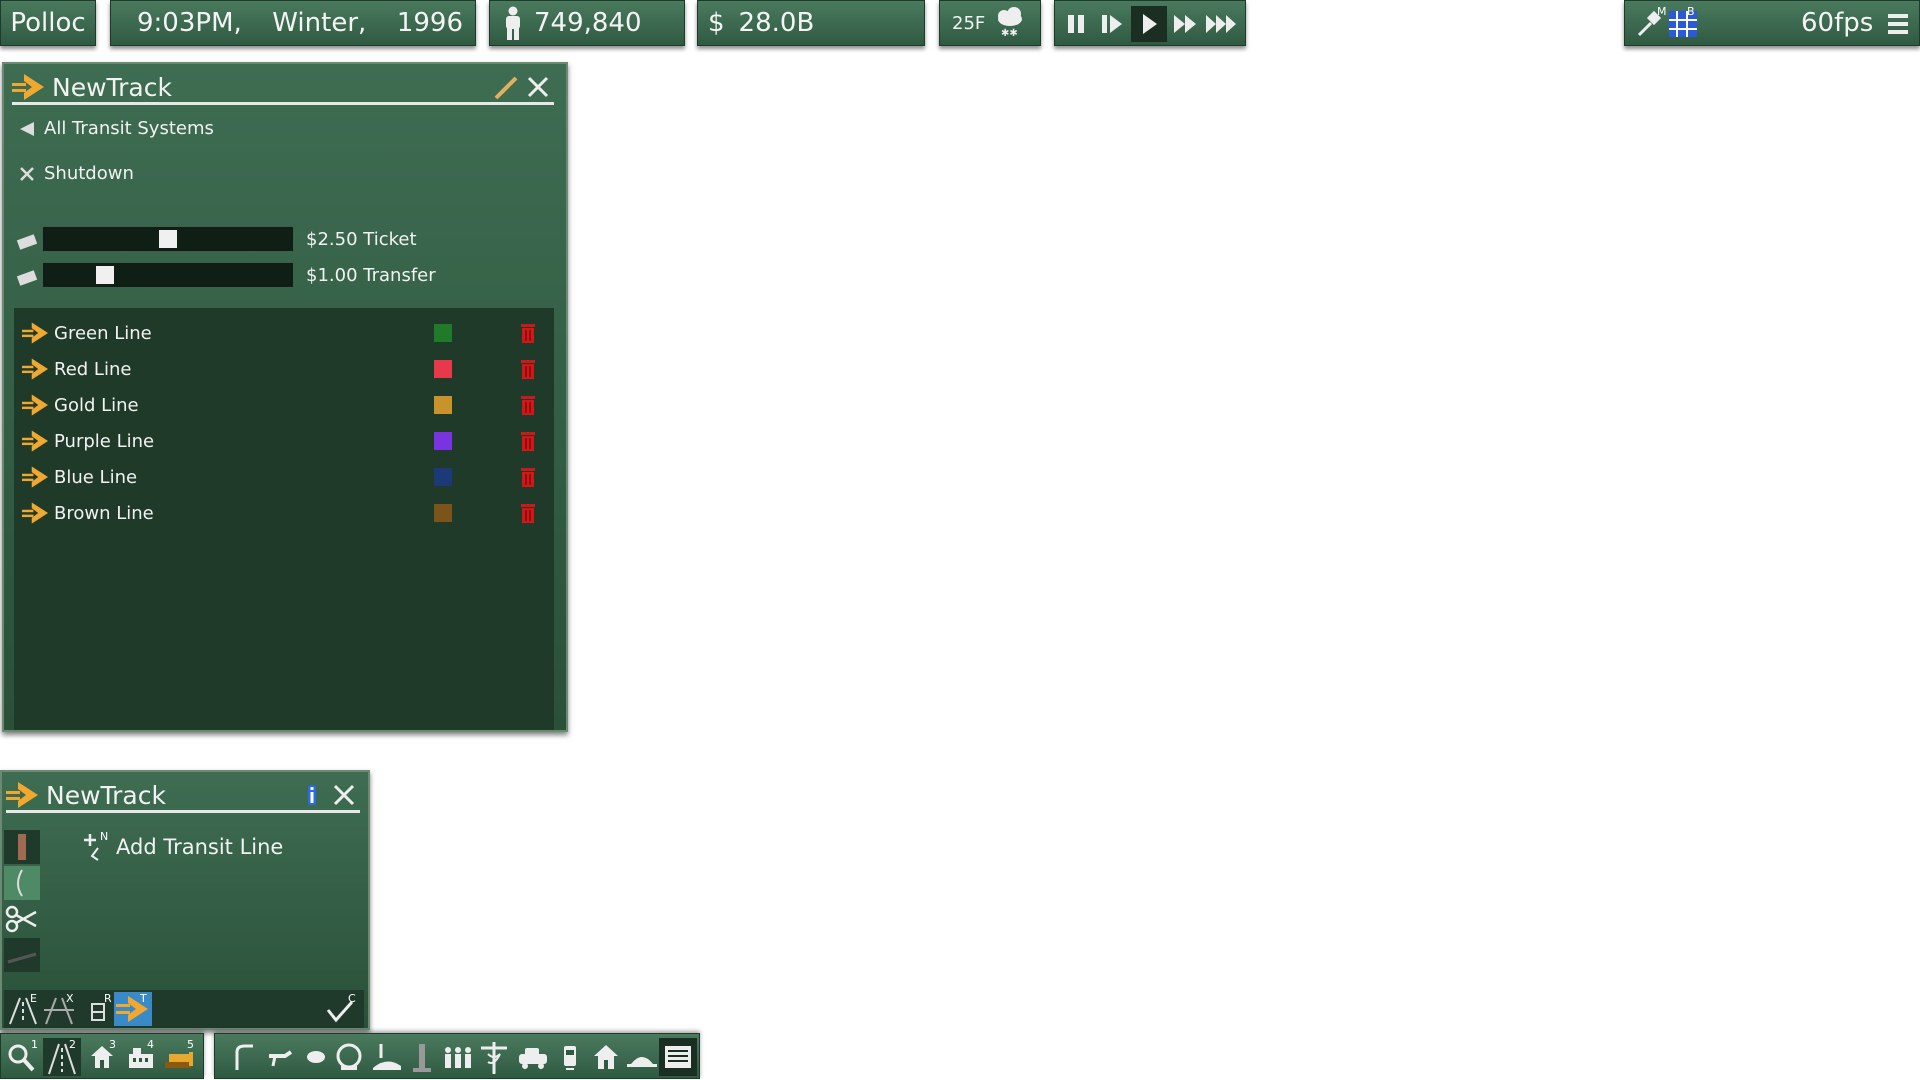 The image size is (1920, 1080). Describe the element at coordinates (104, 1056) in the screenshot. I see `zone-tool-button: 3` at that location.